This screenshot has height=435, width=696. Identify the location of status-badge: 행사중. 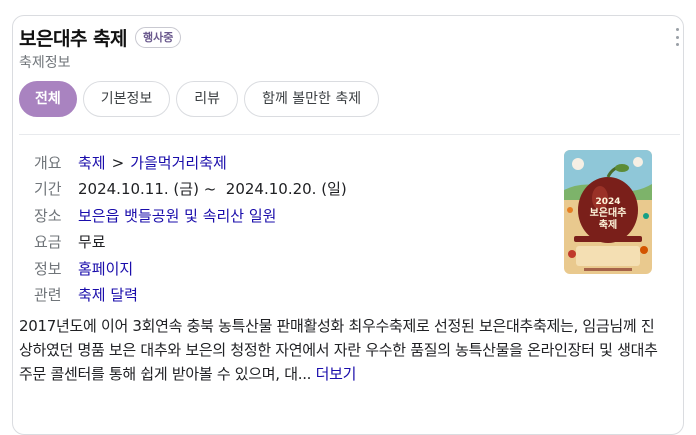
(158, 37).